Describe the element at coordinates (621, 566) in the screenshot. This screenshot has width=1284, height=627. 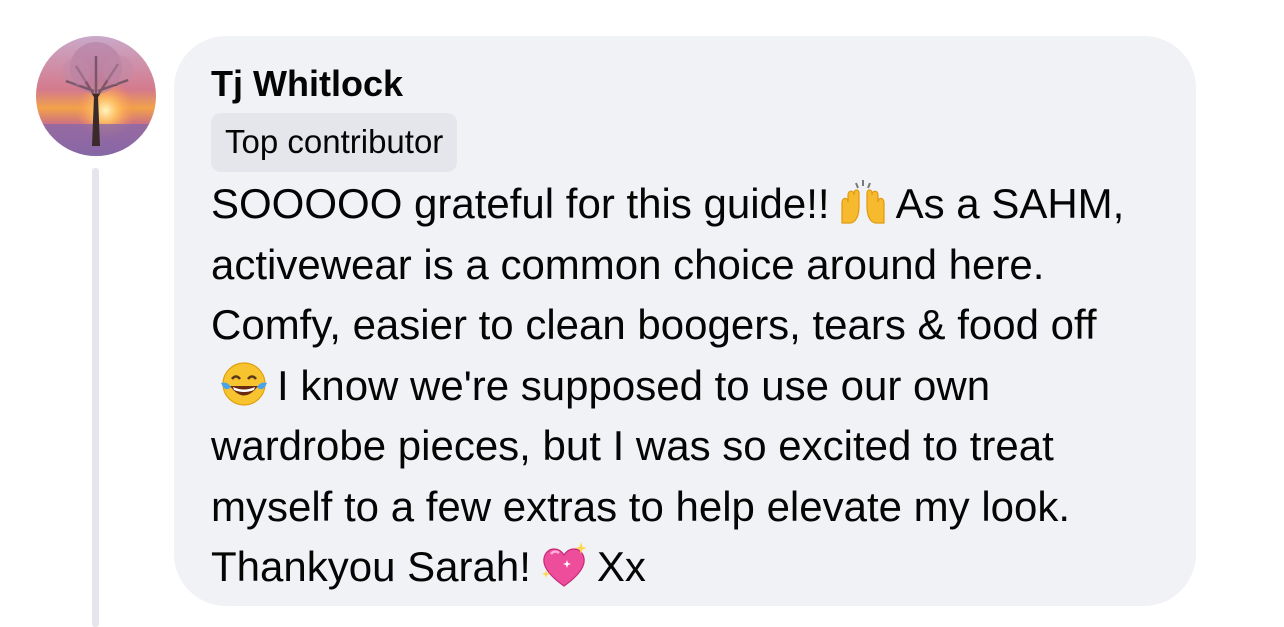
I see `comment-text-part-4: Xx` at that location.